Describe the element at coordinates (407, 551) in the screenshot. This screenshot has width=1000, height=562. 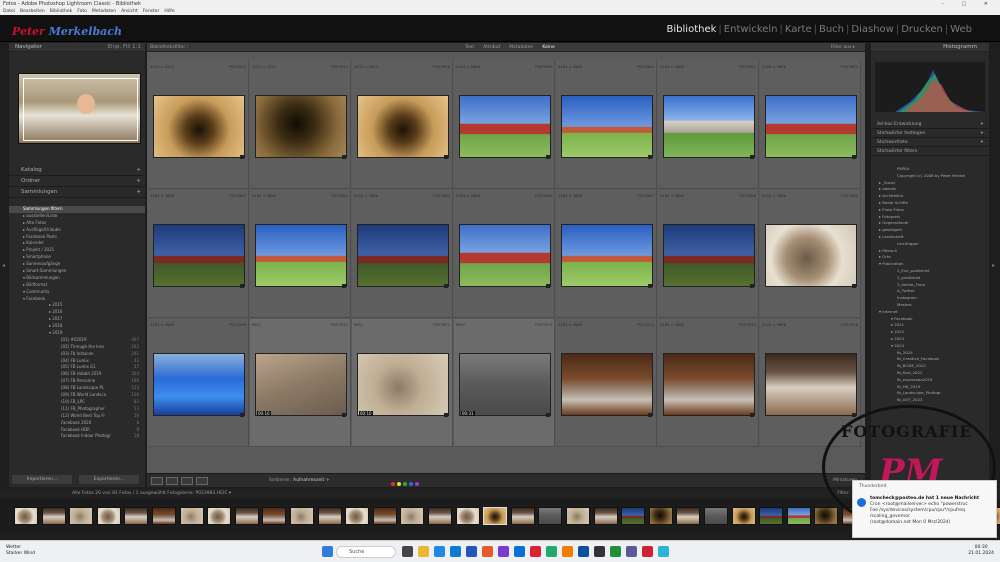
I see `task-view-icon` at that location.